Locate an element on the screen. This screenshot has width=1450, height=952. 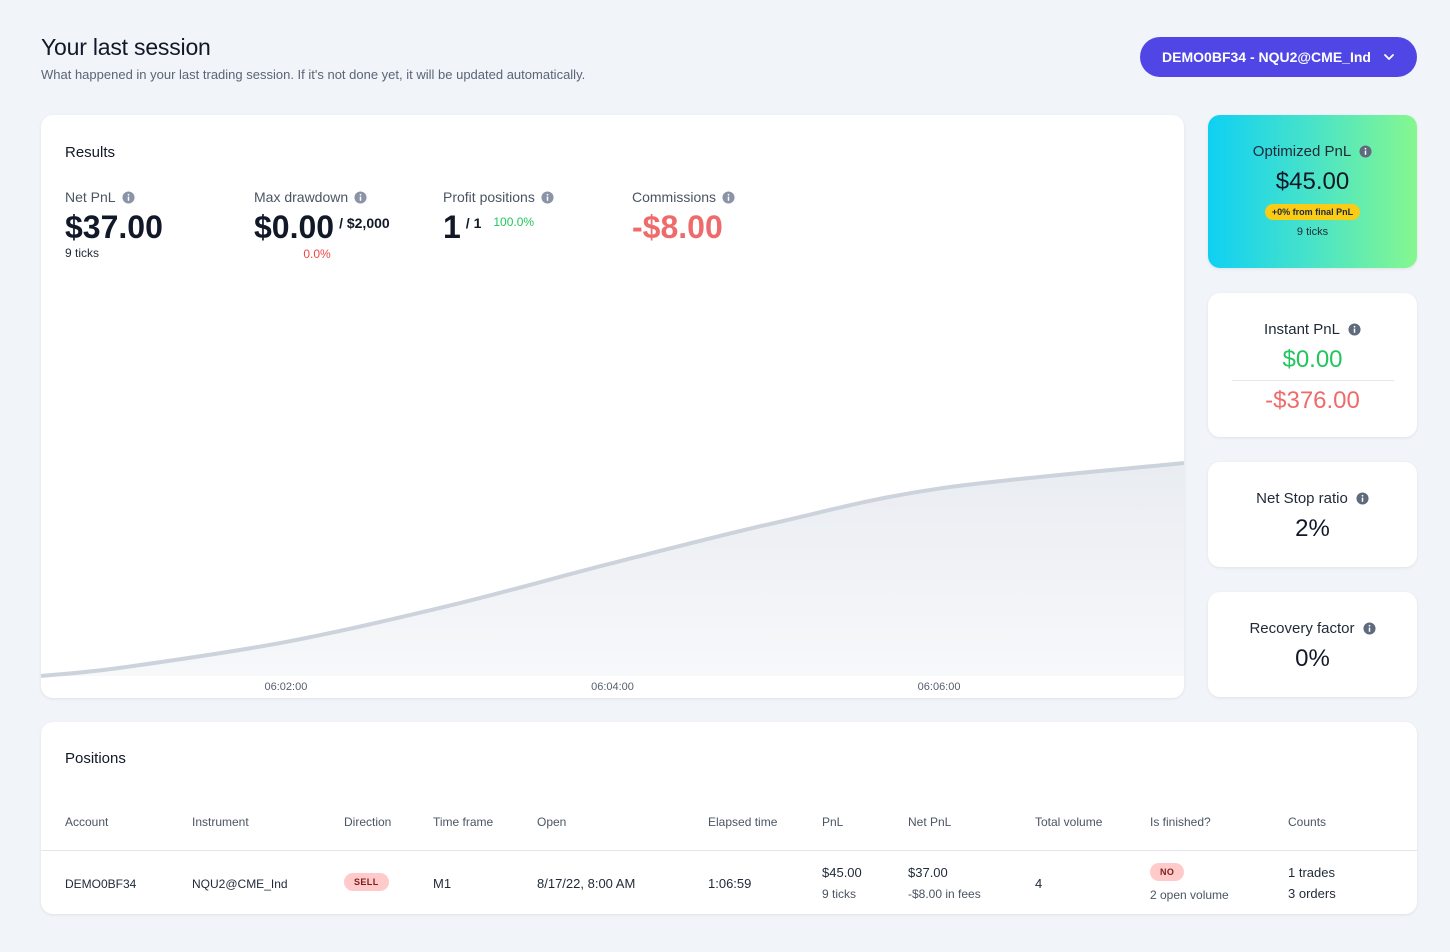
instant-pnl-label: Instant PnL is located at coordinates (1302, 329).